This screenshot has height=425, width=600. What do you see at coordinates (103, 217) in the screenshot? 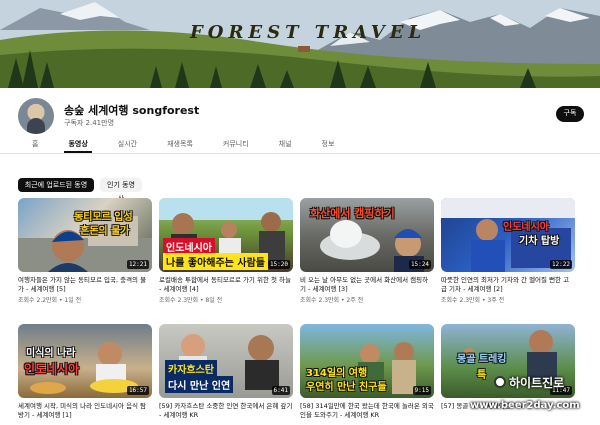
I see `thumbnail-caption: 동티모르 입성` at bounding box center [103, 217].